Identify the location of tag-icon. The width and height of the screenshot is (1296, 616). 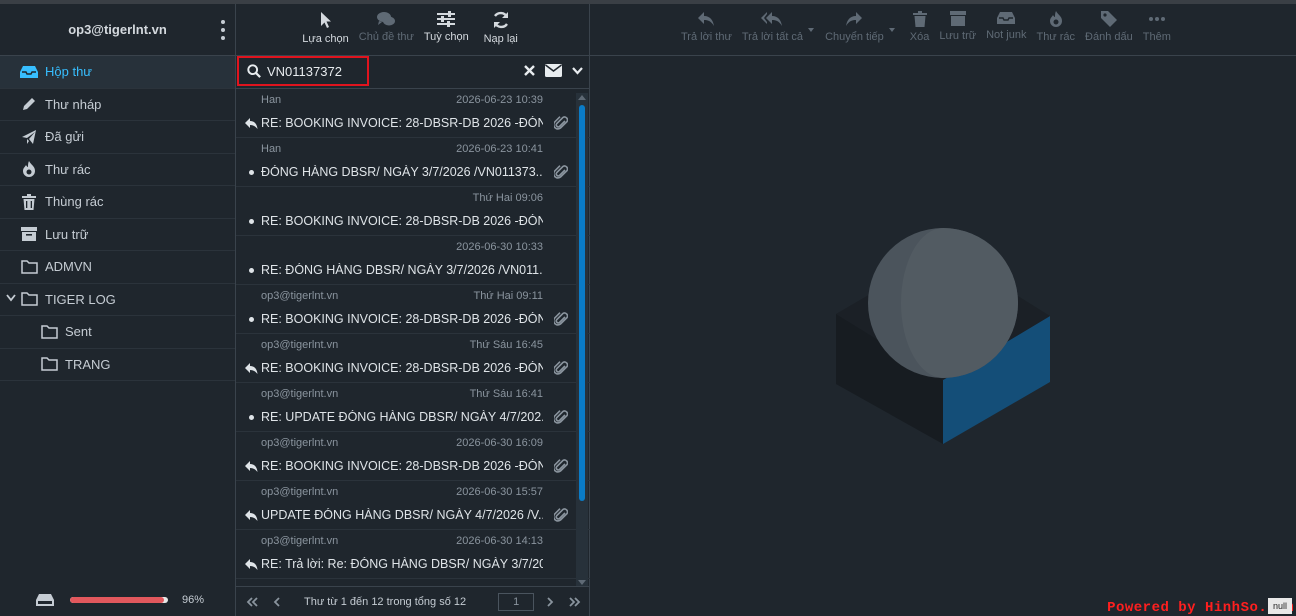
(1108, 19).